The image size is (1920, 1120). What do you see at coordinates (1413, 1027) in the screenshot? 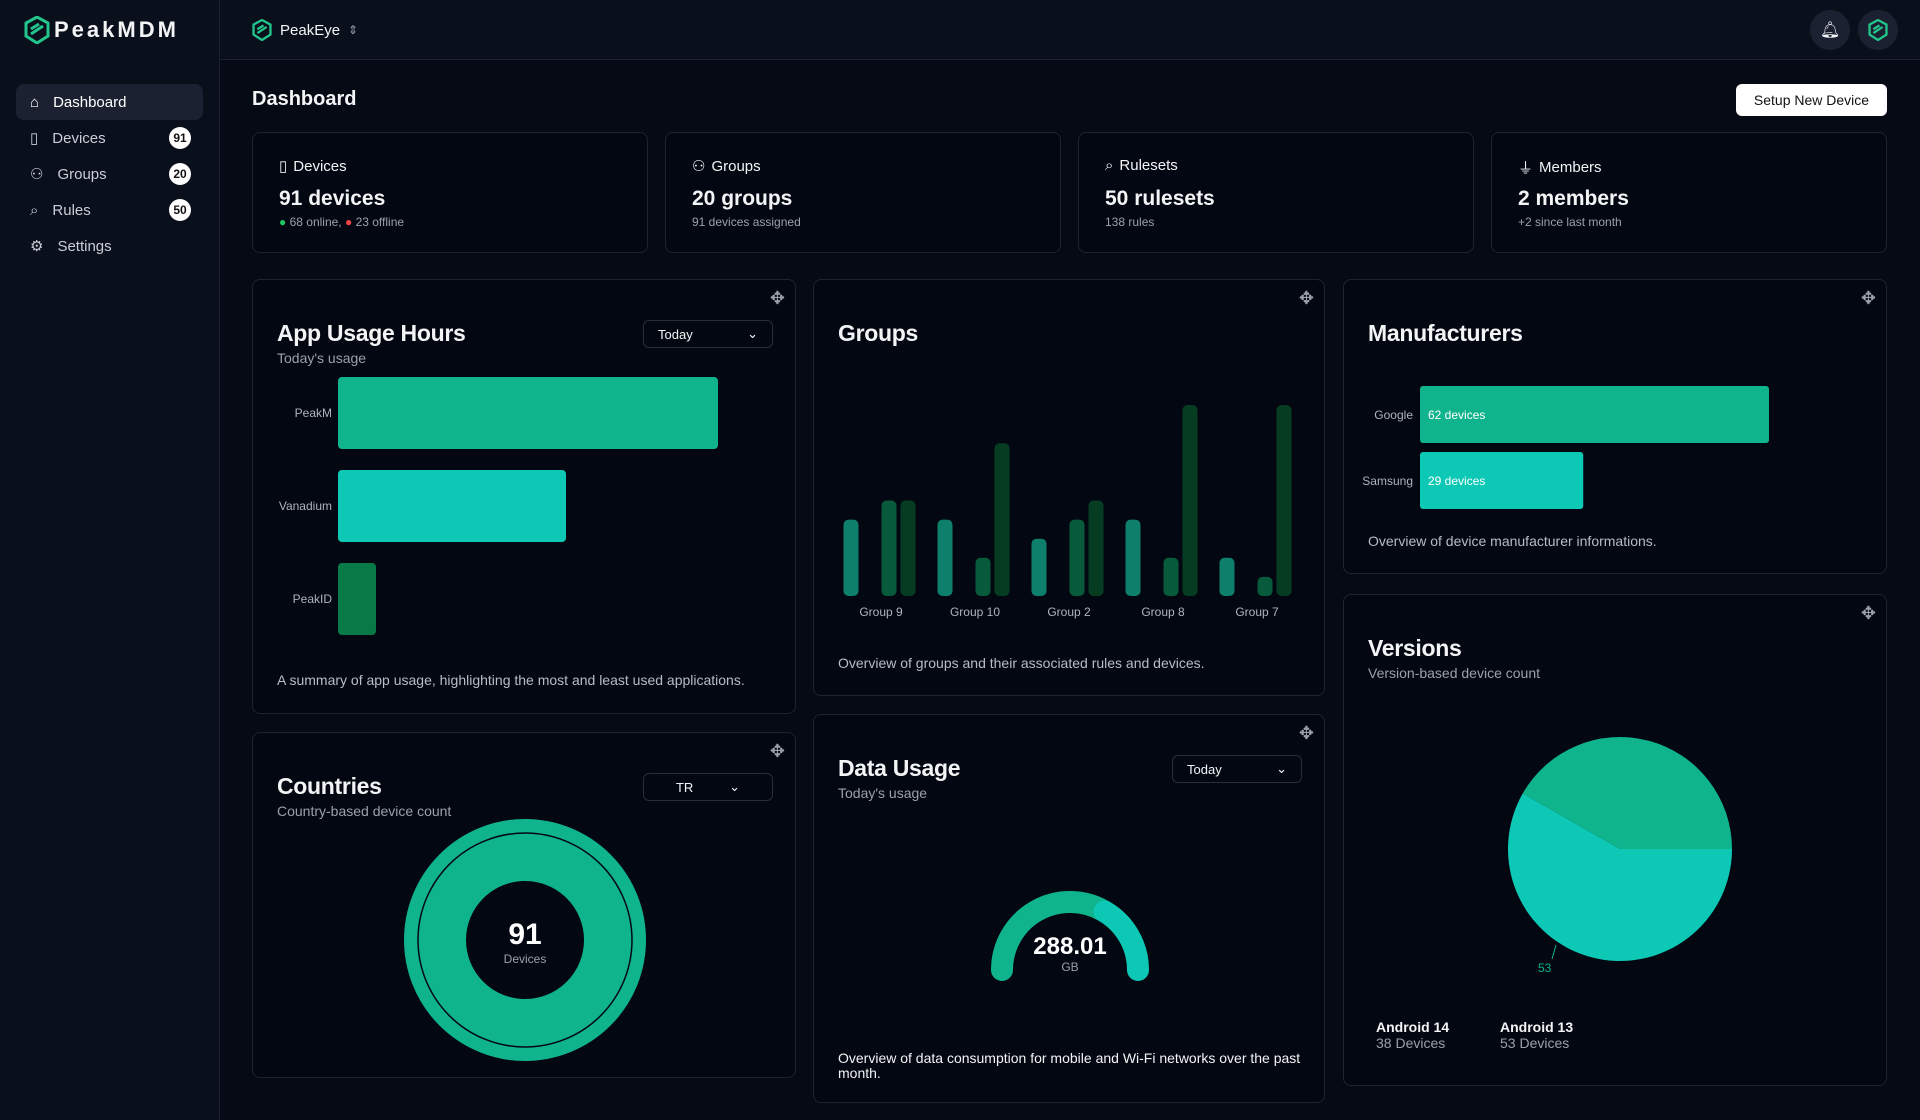
I see `legend-name: Android 14` at bounding box center [1413, 1027].